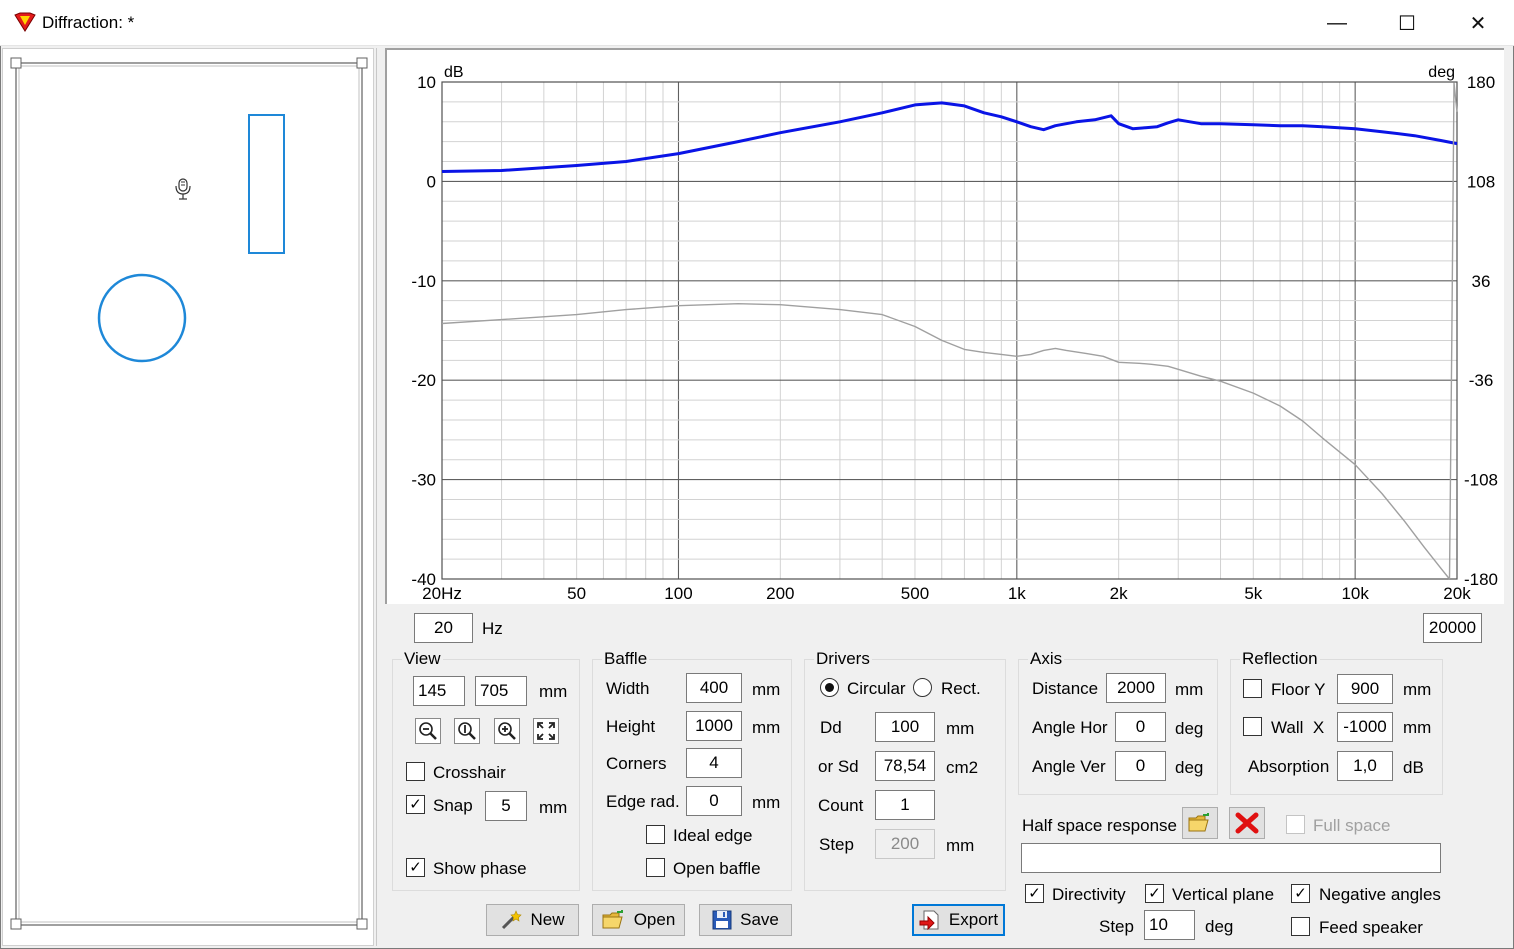  What do you see at coordinates (929, 920) in the screenshot?
I see `export-icon` at bounding box center [929, 920].